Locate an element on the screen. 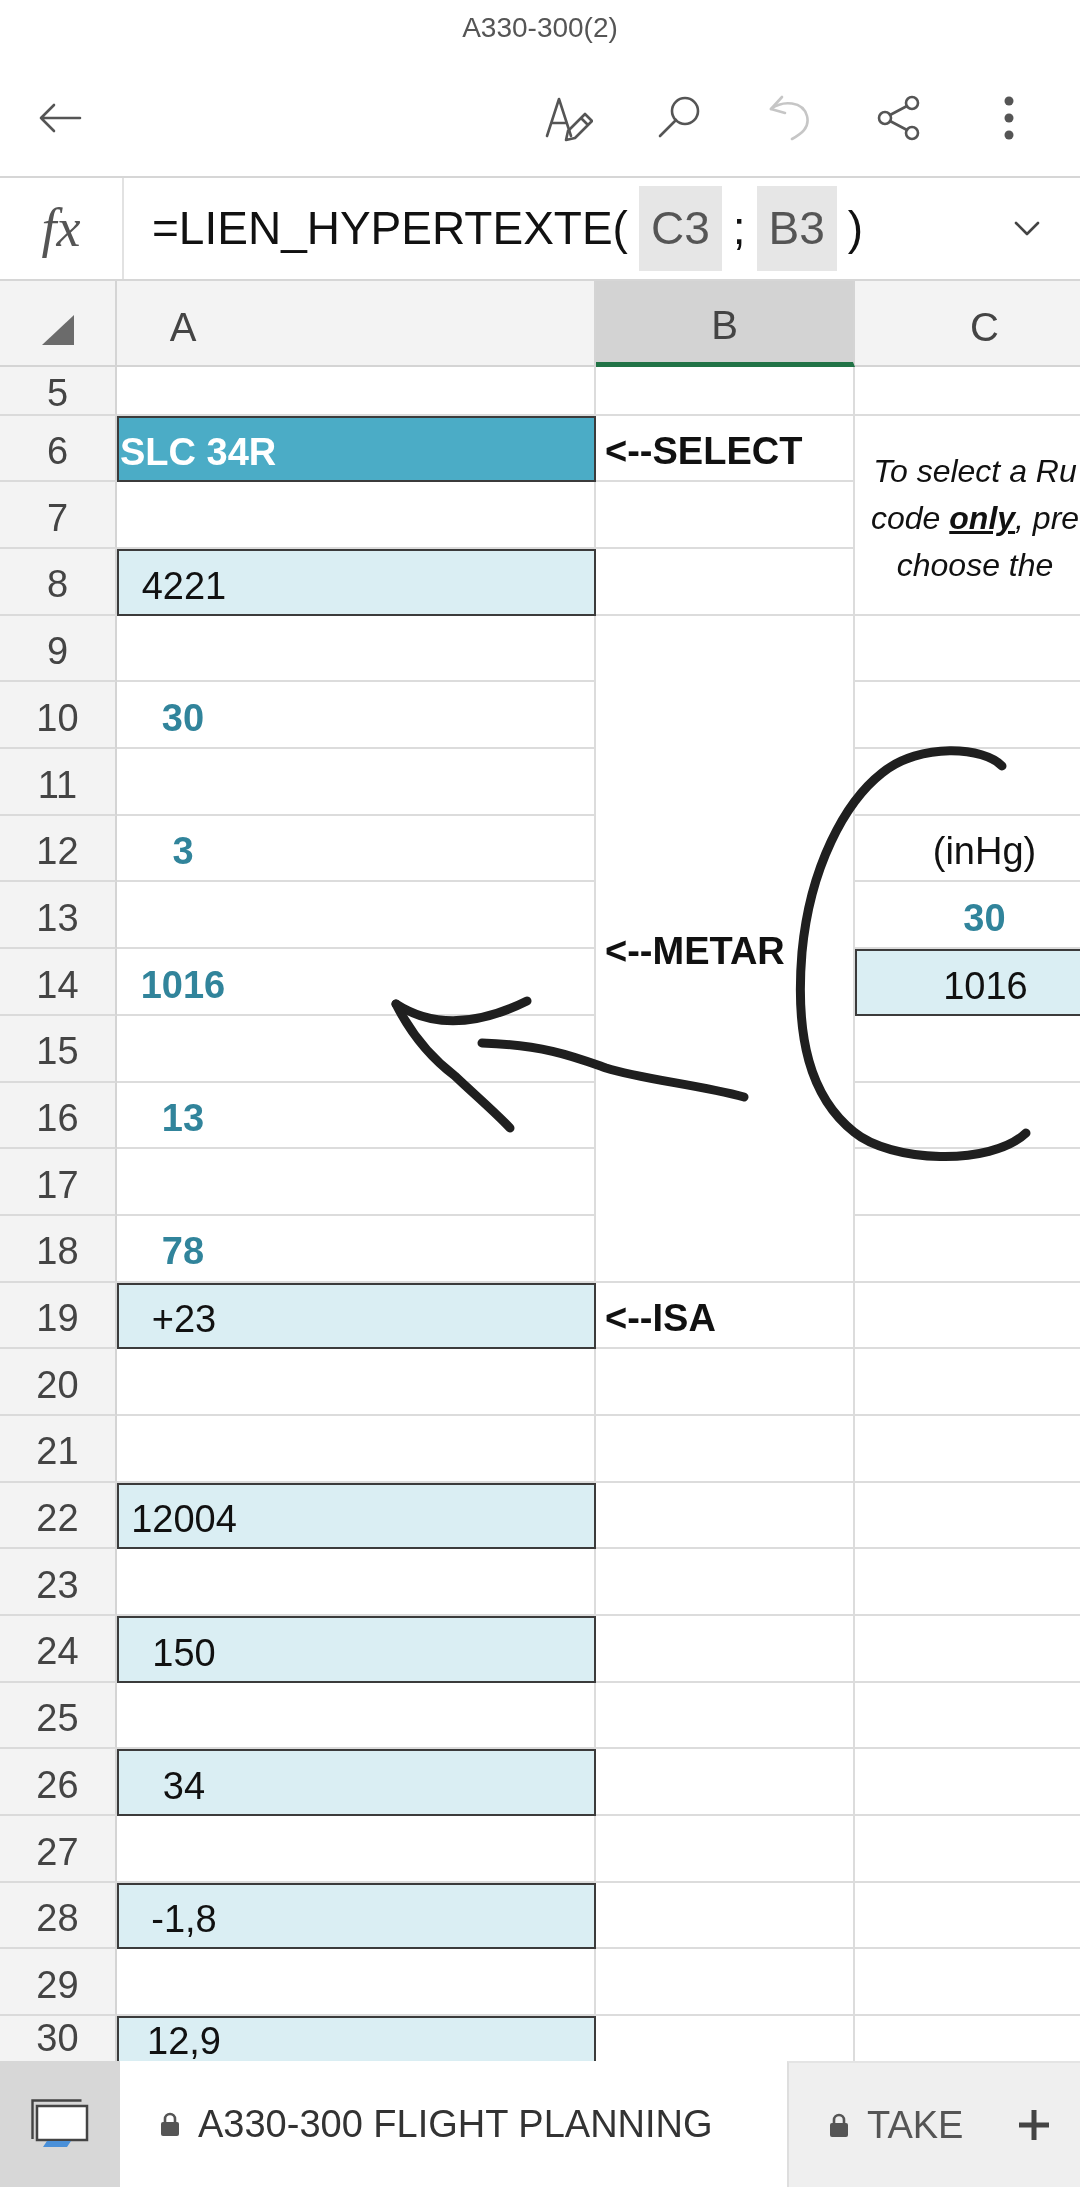 Image resolution: width=1080 pixels, height=2187 pixels. column-header: A is located at coordinates (356, 323).